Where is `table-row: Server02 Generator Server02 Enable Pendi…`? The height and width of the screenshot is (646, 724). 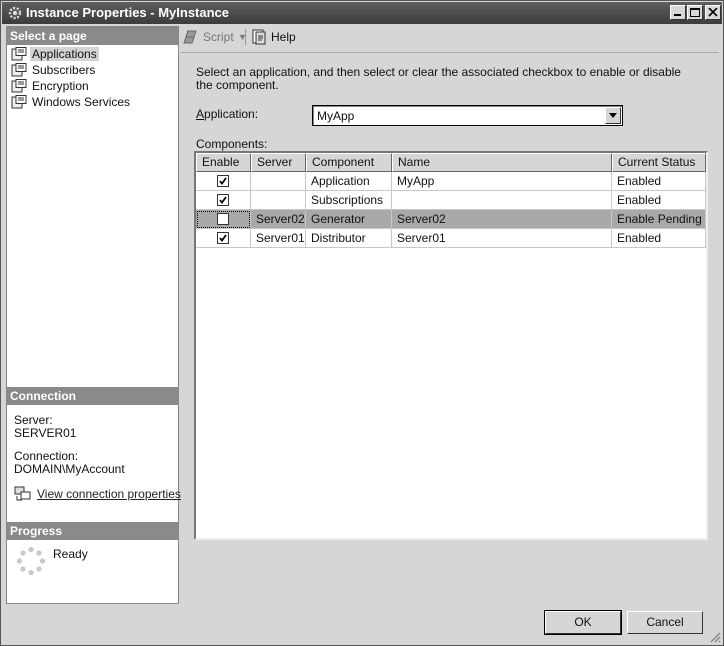 table-row: Server02 Generator Server02 Enable Pendi… is located at coordinates (451, 219).